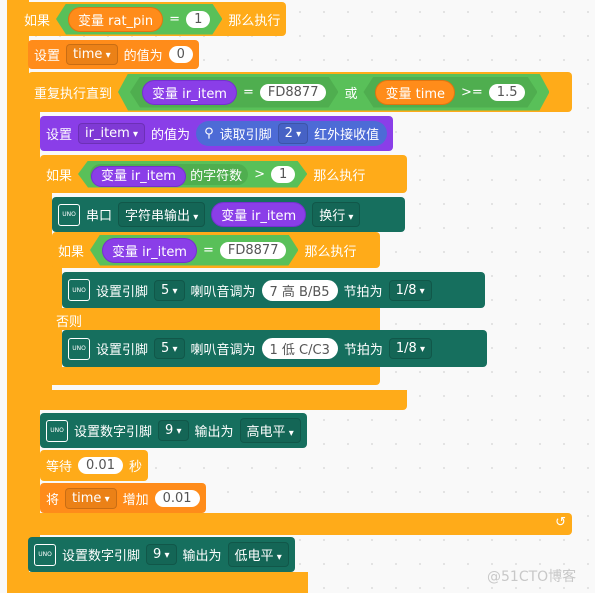 The width and height of the screenshot is (595, 593). I want to click on if-length-block: 如果 变量 ir_item 的字符数 >1 那么执行, so click(223, 174).